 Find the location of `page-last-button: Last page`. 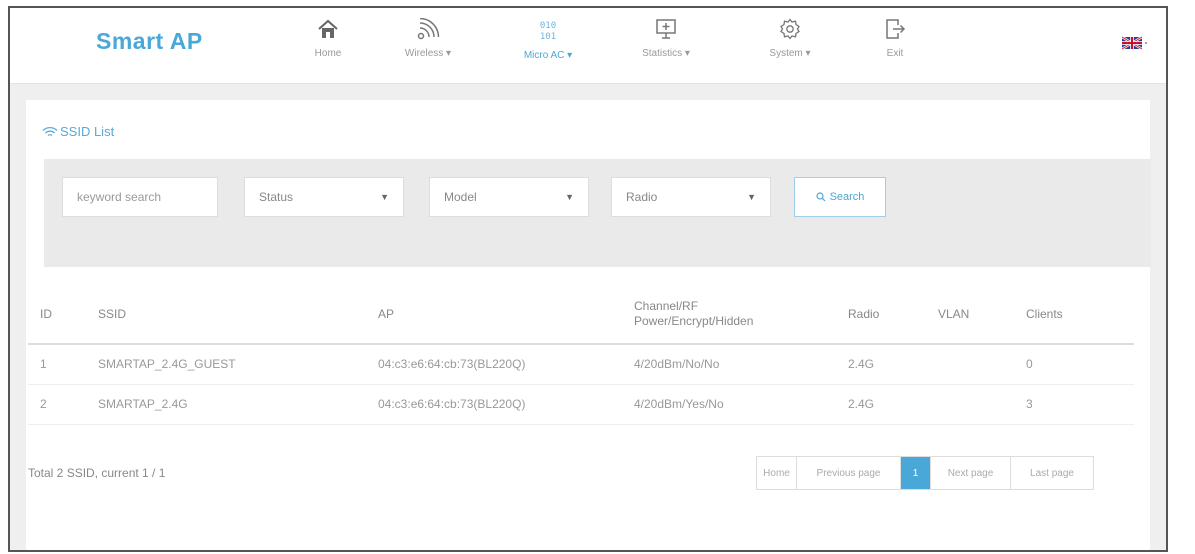

page-last-button: Last page is located at coordinates (1052, 473).